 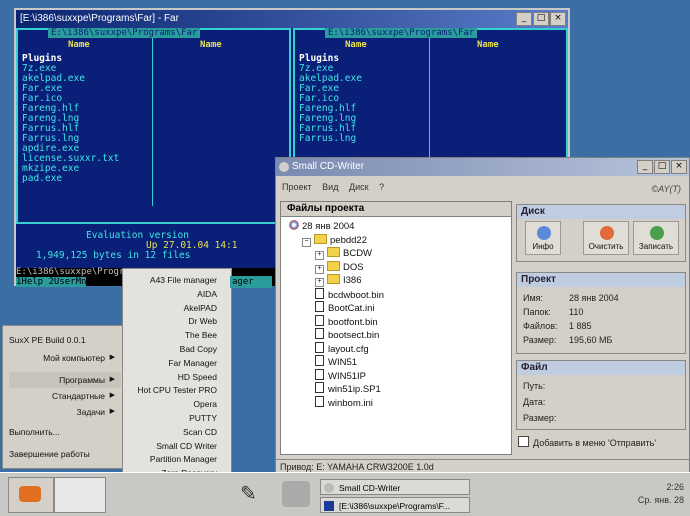 What do you see at coordinates (197, 377) in the screenshot?
I see `programs-menu-item: HD Speed` at bounding box center [197, 377].